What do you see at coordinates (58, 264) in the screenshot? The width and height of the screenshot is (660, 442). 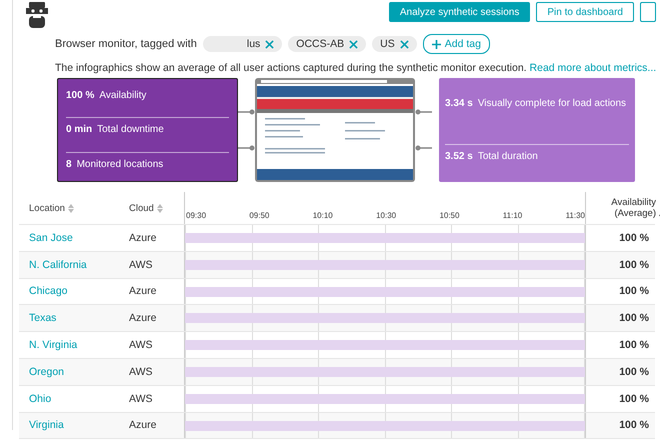 I see `location-link: N. California` at bounding box center [58, 264].